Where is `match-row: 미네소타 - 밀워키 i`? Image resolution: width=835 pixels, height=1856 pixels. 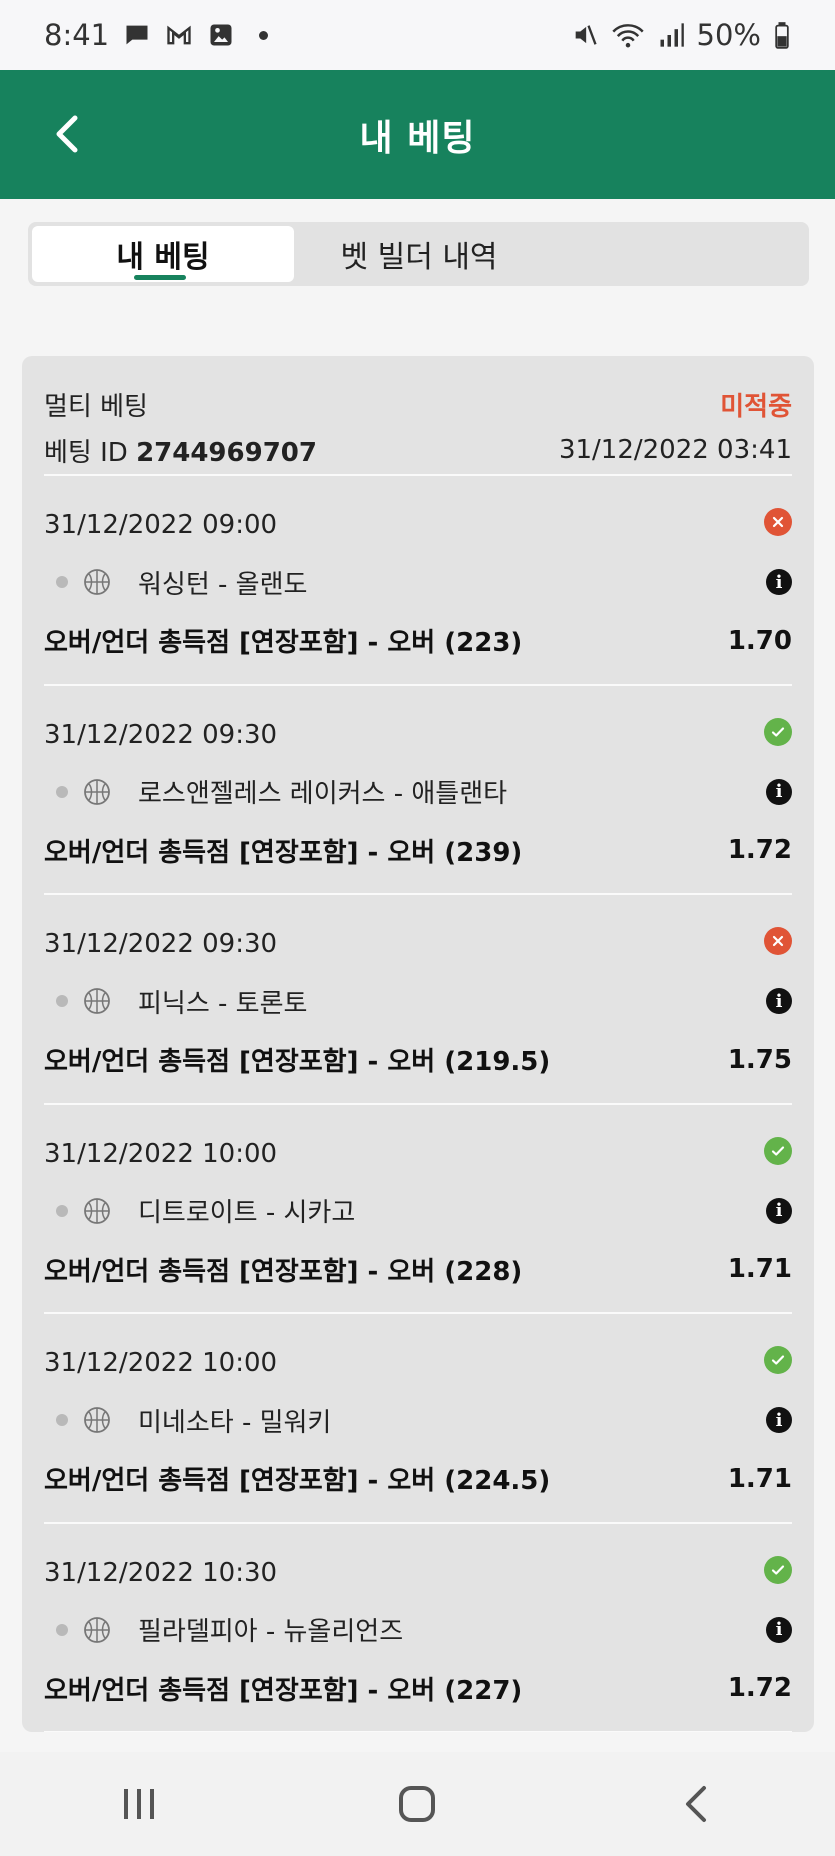 match-row: 미네소타 - 밀워키 i is located at coordinates (424, 1420).